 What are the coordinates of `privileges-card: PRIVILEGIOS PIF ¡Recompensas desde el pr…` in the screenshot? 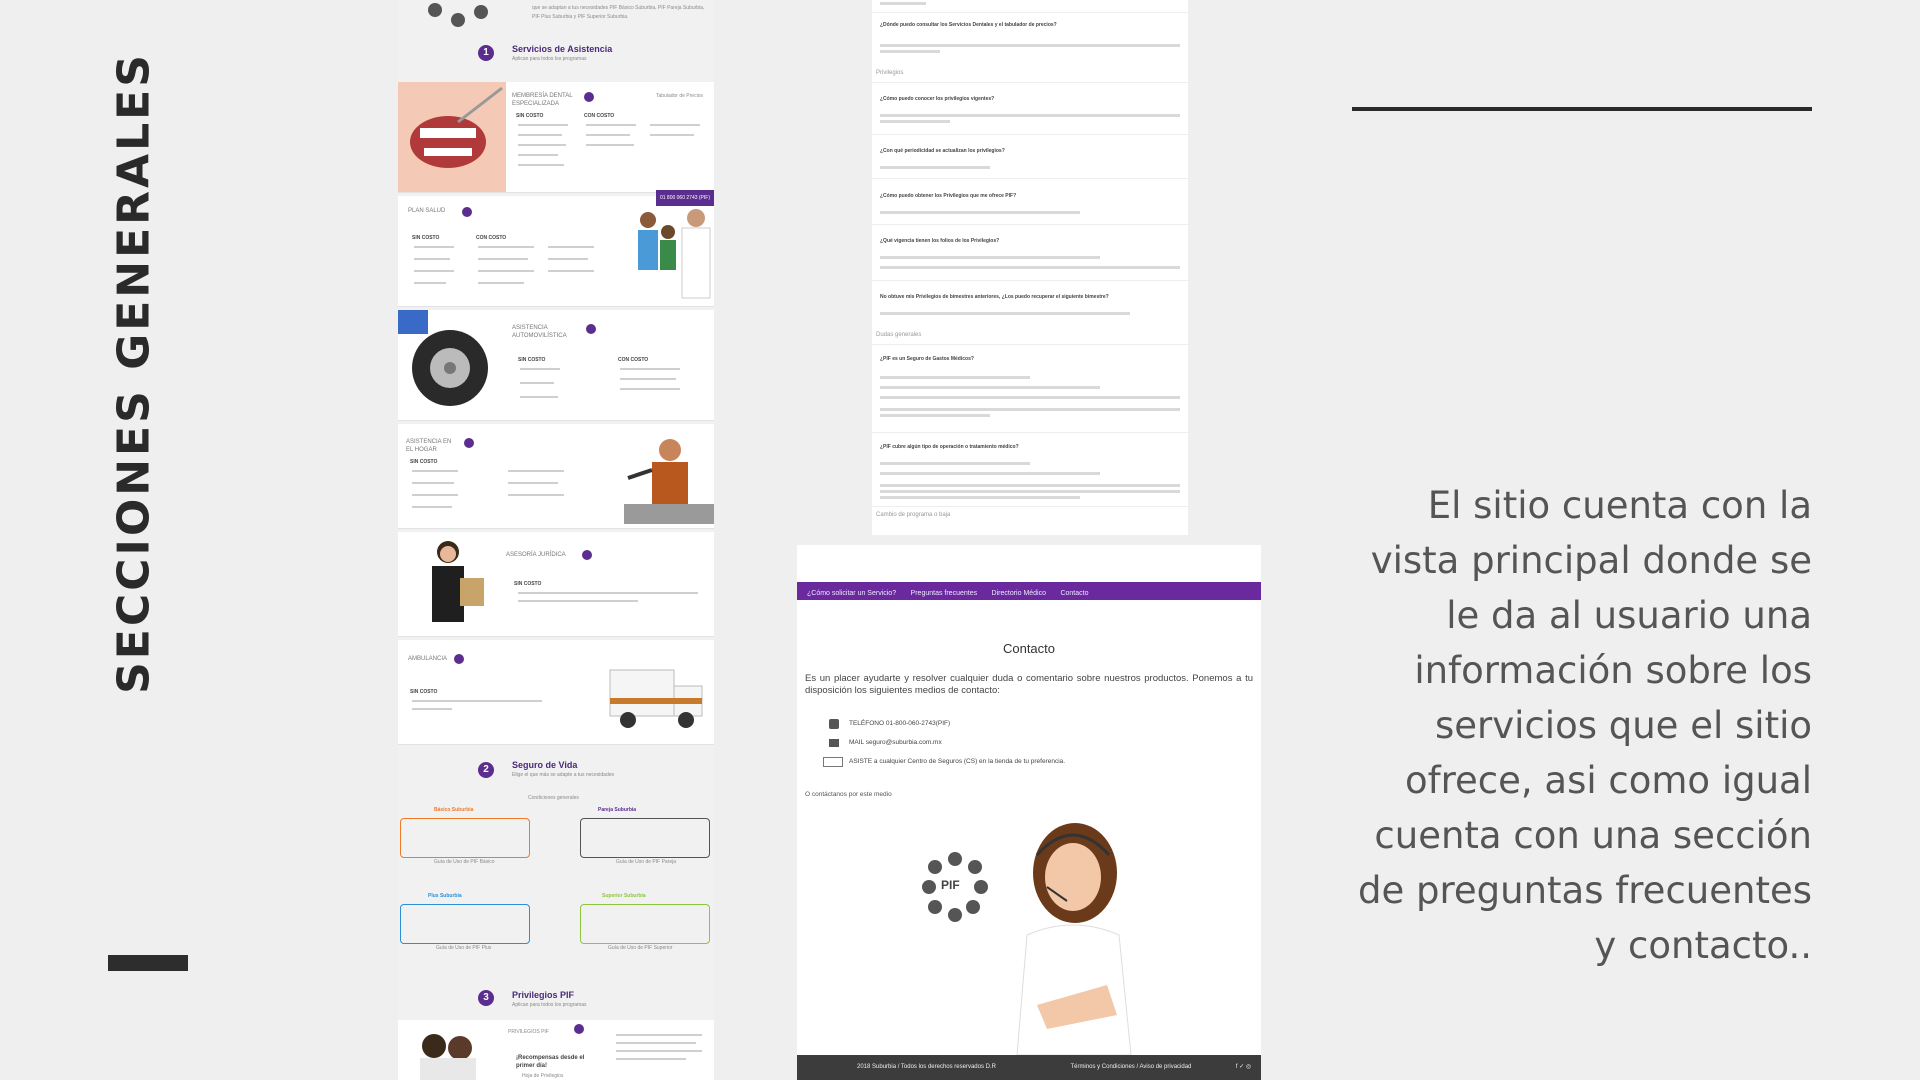 It's located at (556, 1050).